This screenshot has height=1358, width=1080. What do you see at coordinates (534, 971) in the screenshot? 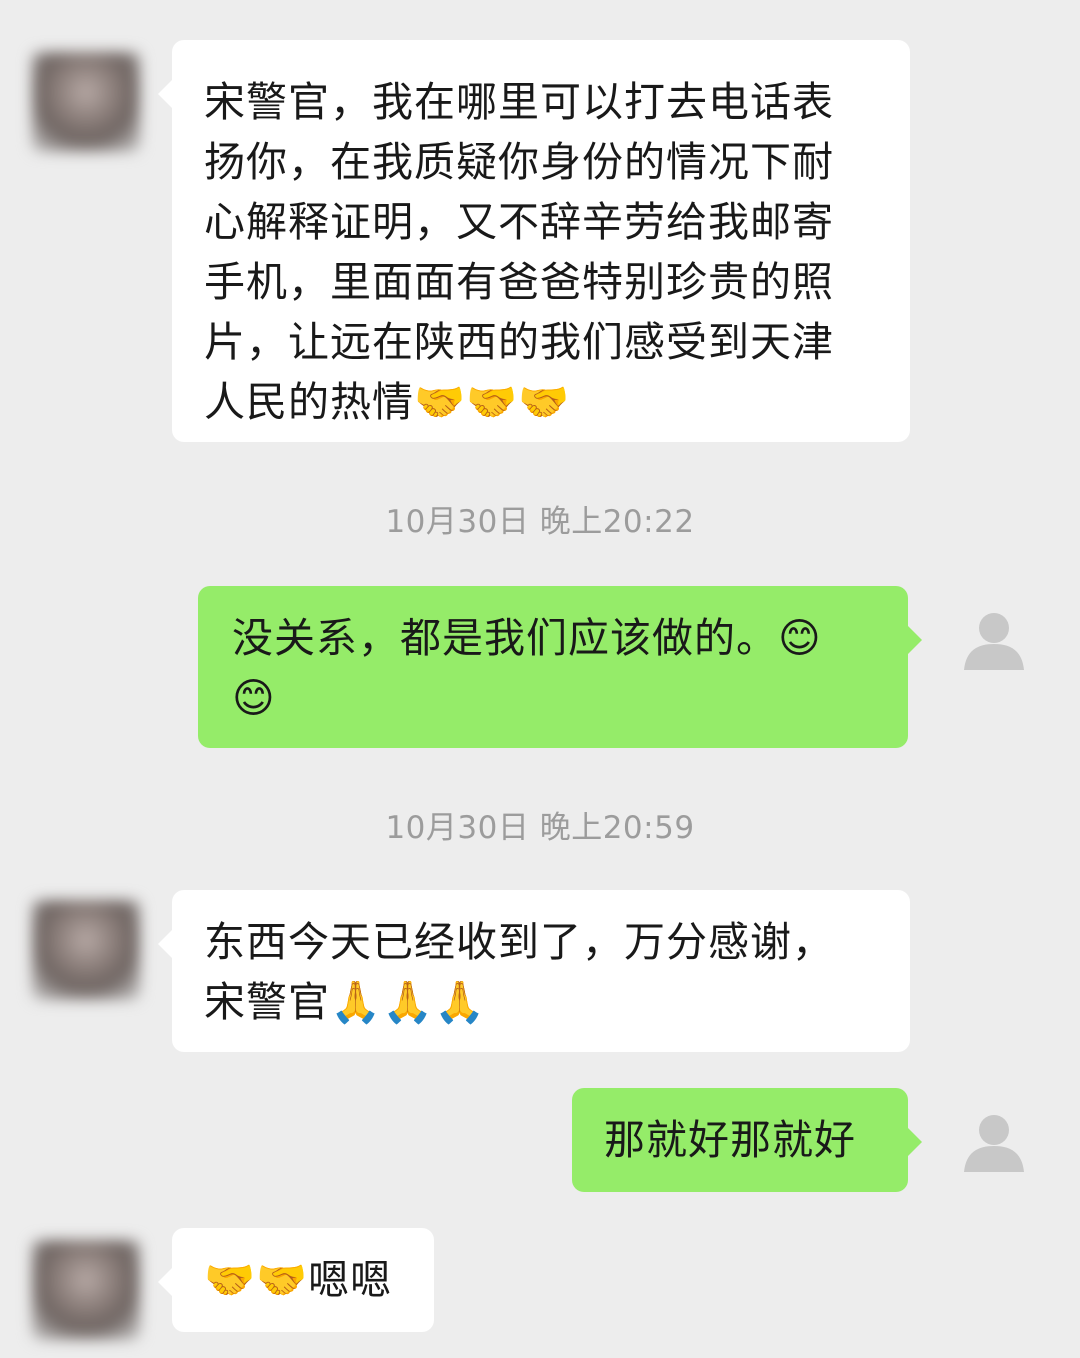
I see `message-bubble-incoming: 东西今天已经收到了，万分感谢， 宋警官🙏🙏🙏` at bounding box center [534, 971].